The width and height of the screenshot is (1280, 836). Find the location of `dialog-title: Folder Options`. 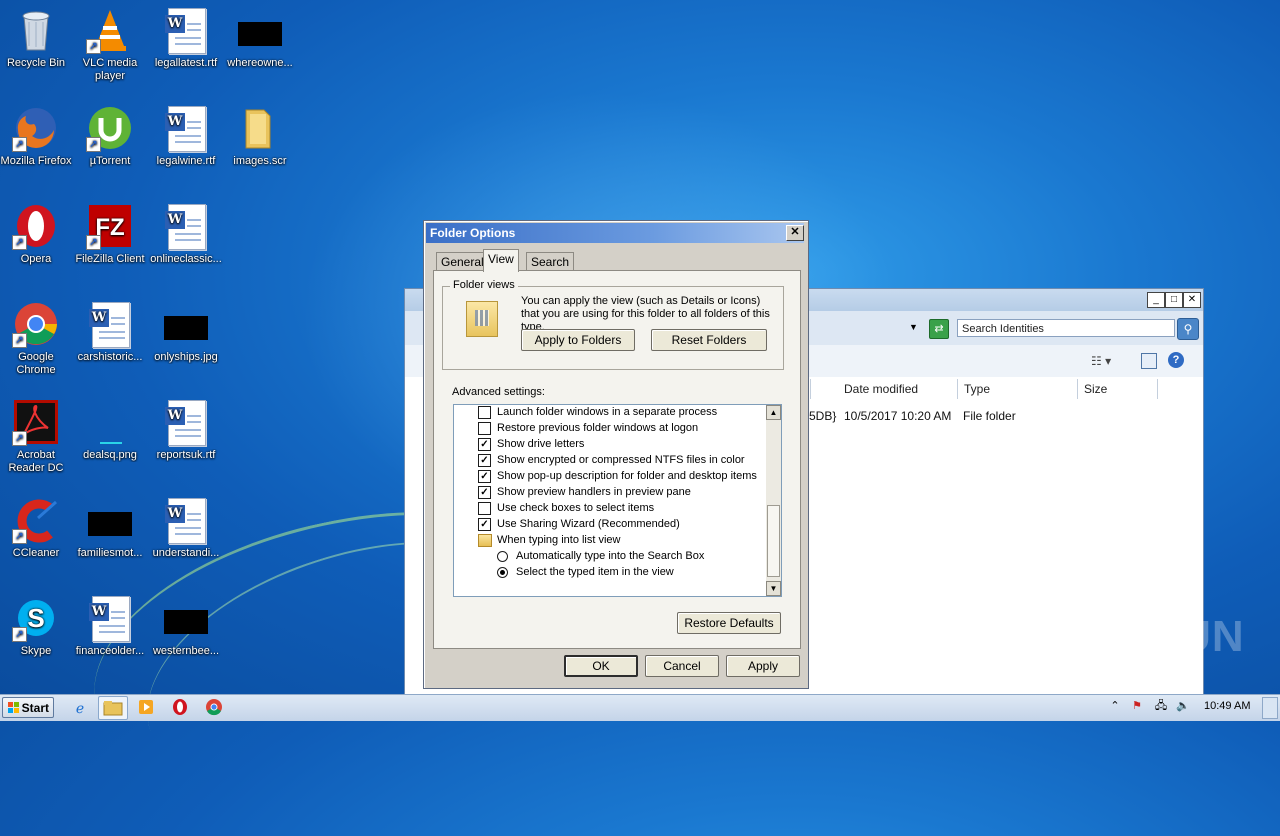

dialog-title: Folder Options is located at coordinates (615, 233).